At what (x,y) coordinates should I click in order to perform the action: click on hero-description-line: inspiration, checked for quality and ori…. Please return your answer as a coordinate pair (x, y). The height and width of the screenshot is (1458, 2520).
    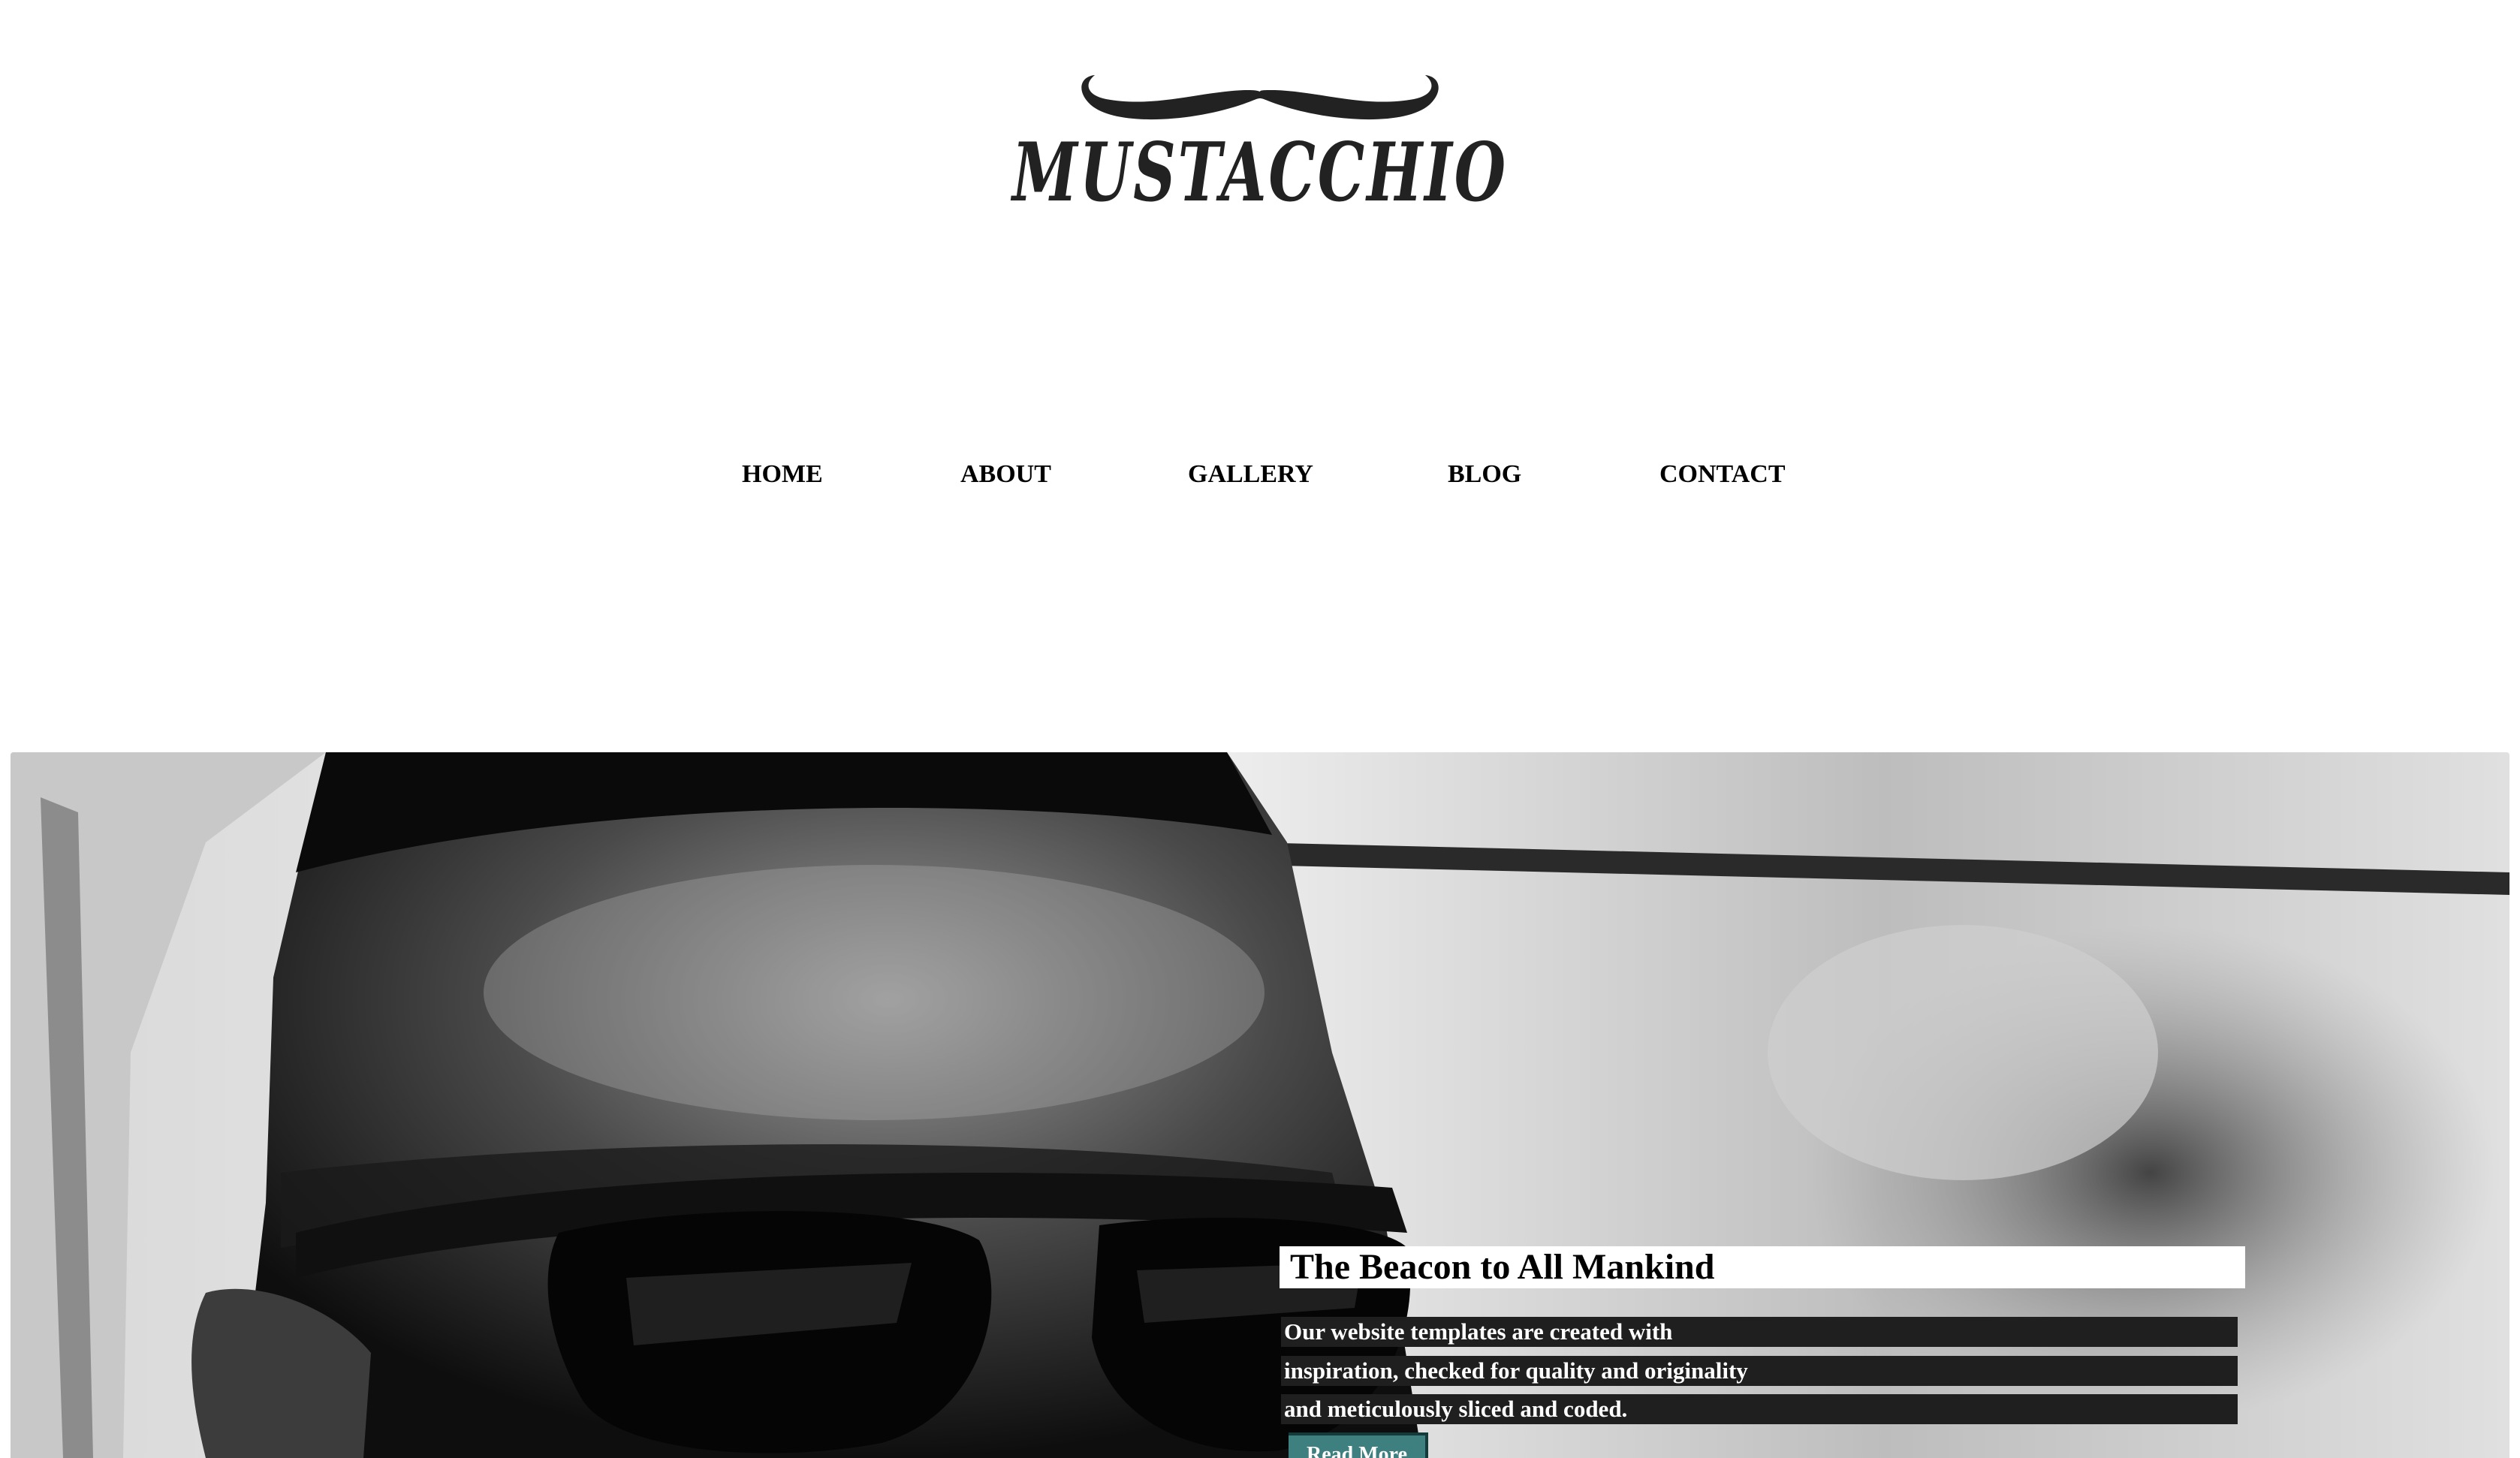
    Looking at the image, I should click on (1759, 1371).